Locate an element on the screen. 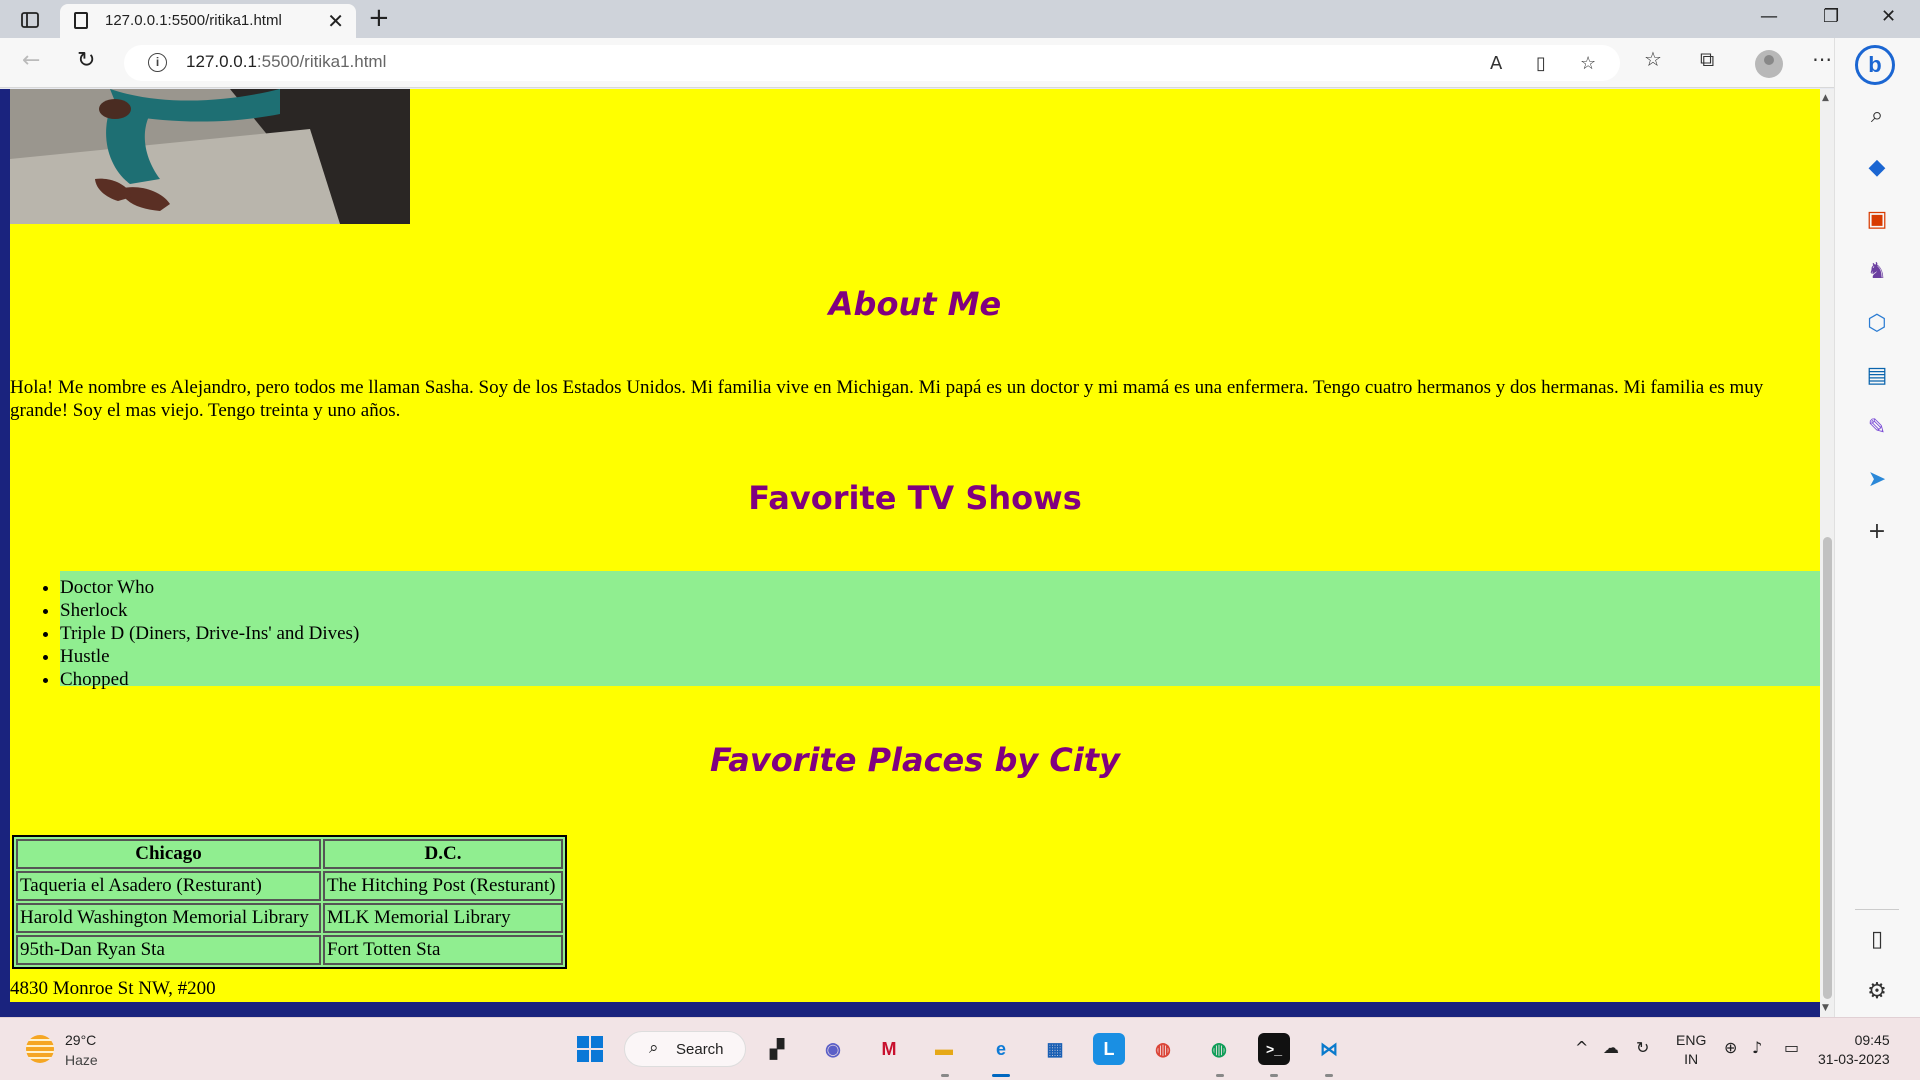  column-header-chicago: Chicago is located at coordinates (168, 854).